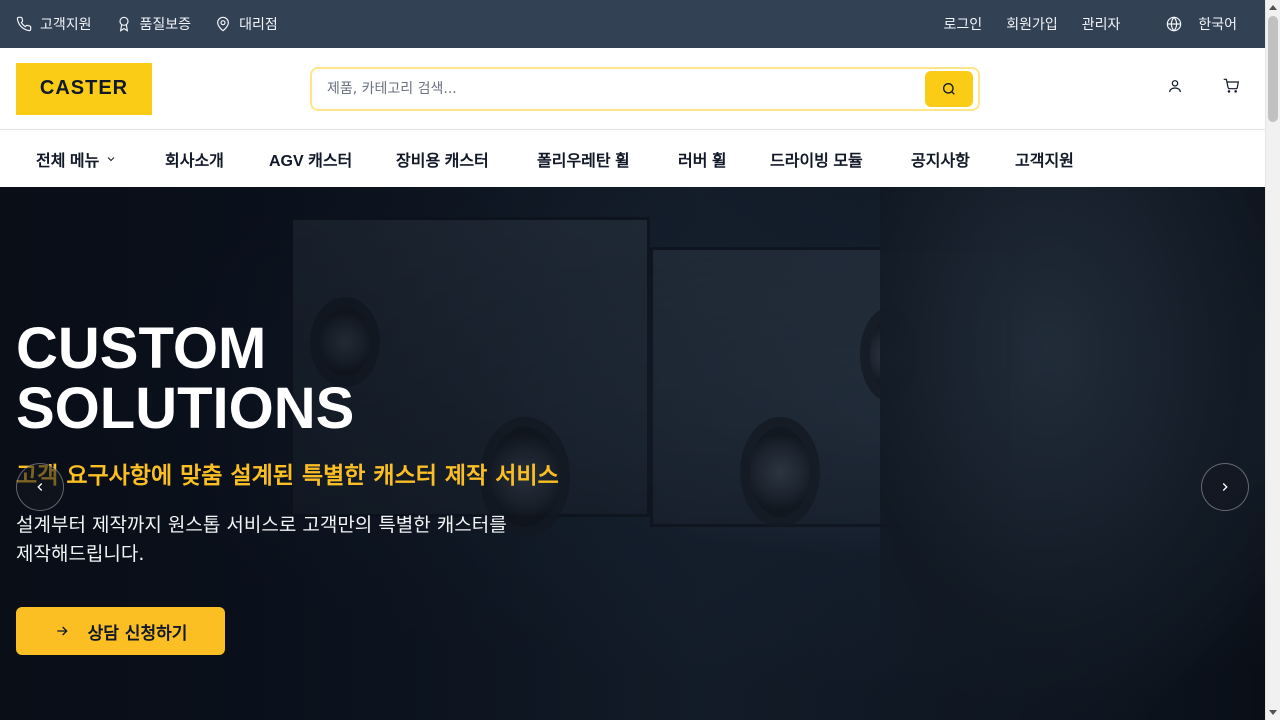 This screenshot has height=720, width=1280. I want to click on user-icon, so click(1175, 86).